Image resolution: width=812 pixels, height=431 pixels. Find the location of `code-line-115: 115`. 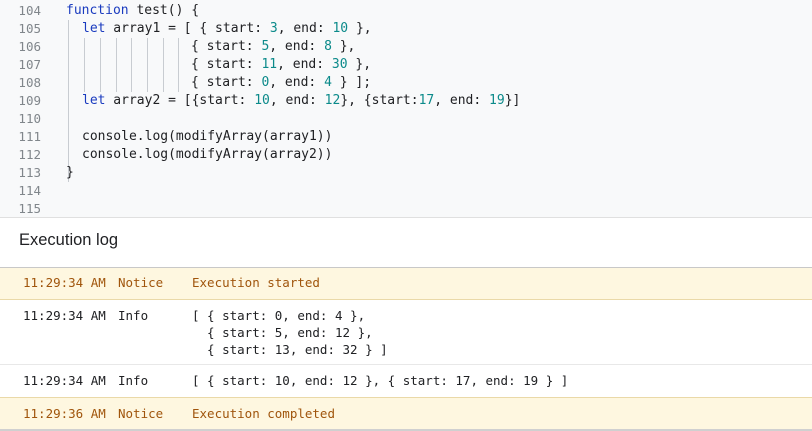

code-line-115: 115 is located at coordinates (406, 208).